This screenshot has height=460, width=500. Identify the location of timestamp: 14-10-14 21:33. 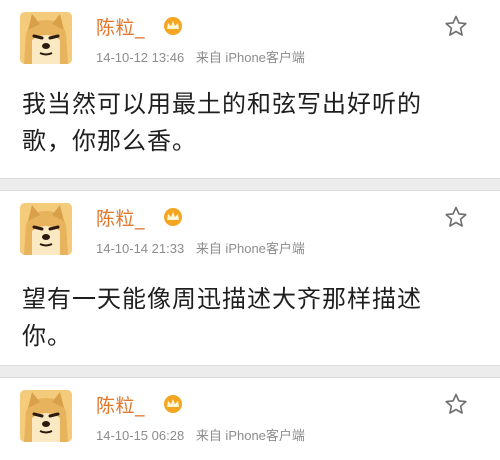
(140, 248).